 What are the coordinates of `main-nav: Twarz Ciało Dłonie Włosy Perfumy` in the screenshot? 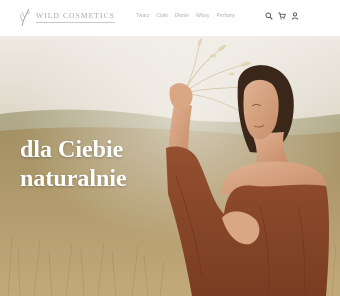 It's located at (185, 16).